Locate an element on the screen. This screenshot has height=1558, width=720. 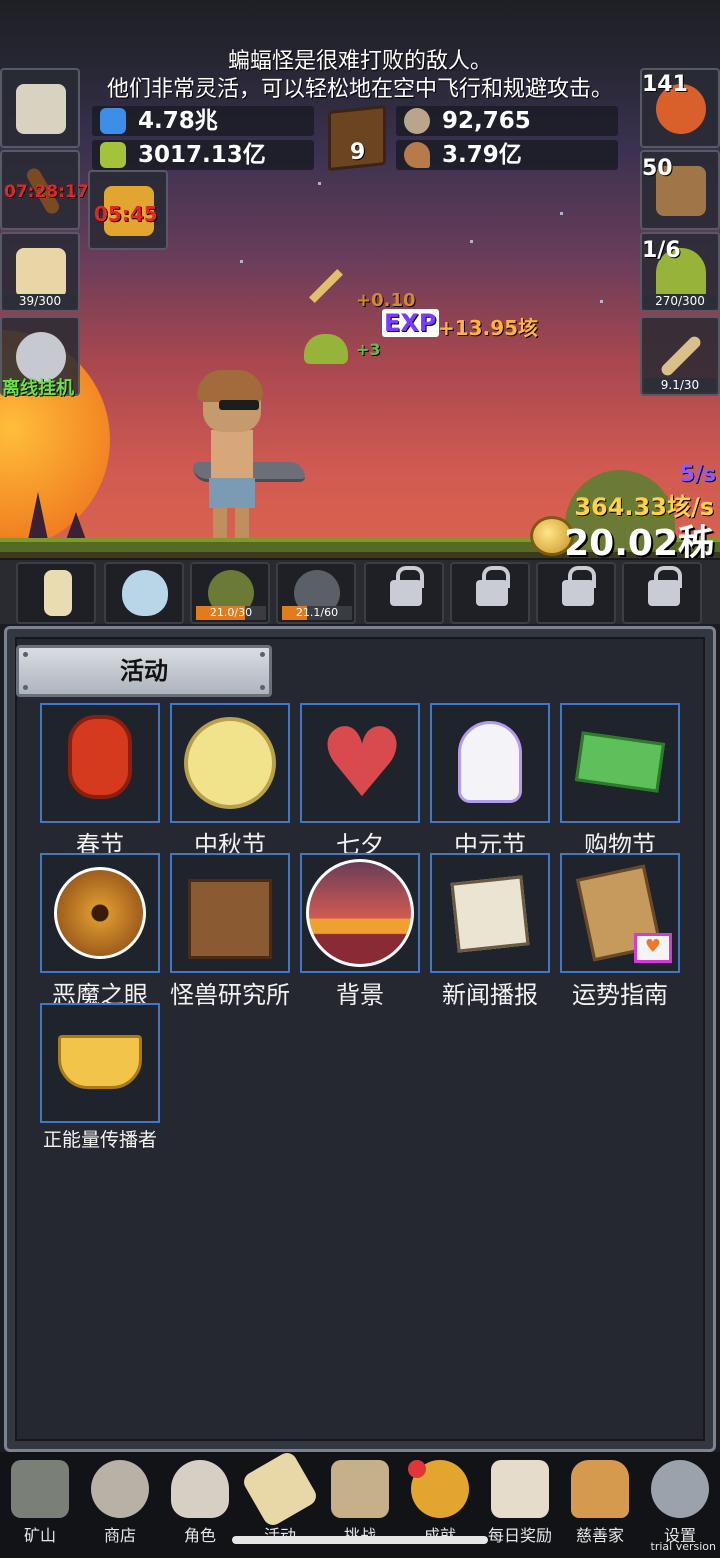
blue-potion-icon is located at coordinates (113, 121).